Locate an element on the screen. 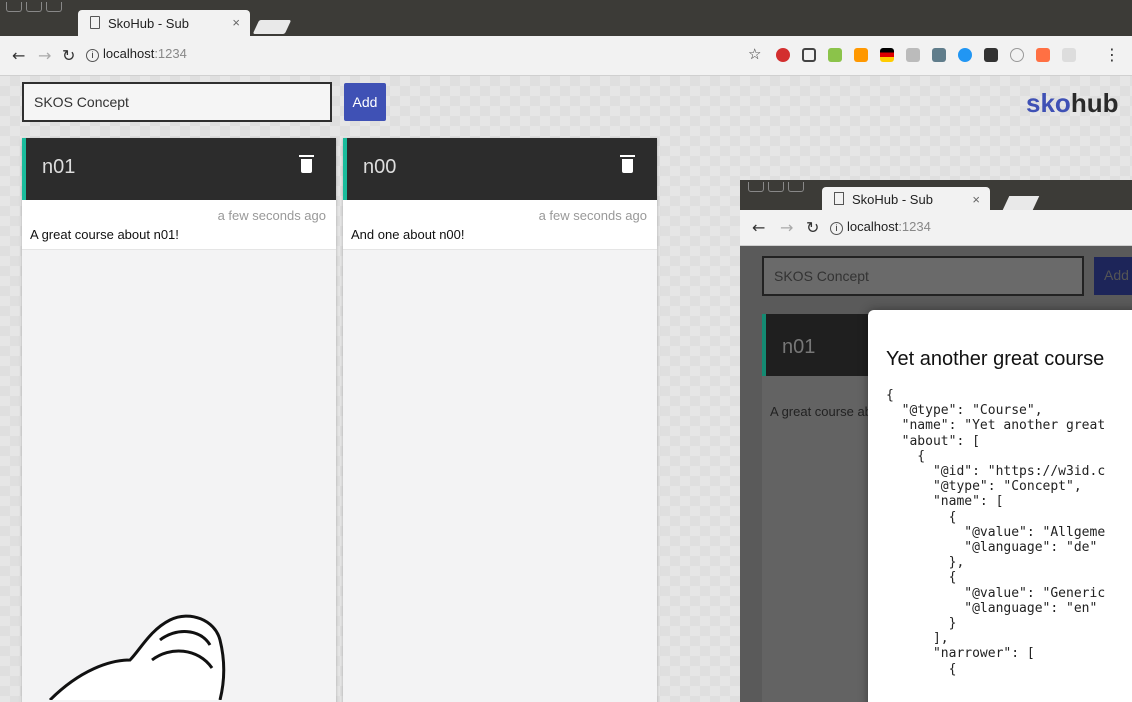 This screenshot has width=1132, height=702. js-extension-icon is located at coordinates (835, 55).